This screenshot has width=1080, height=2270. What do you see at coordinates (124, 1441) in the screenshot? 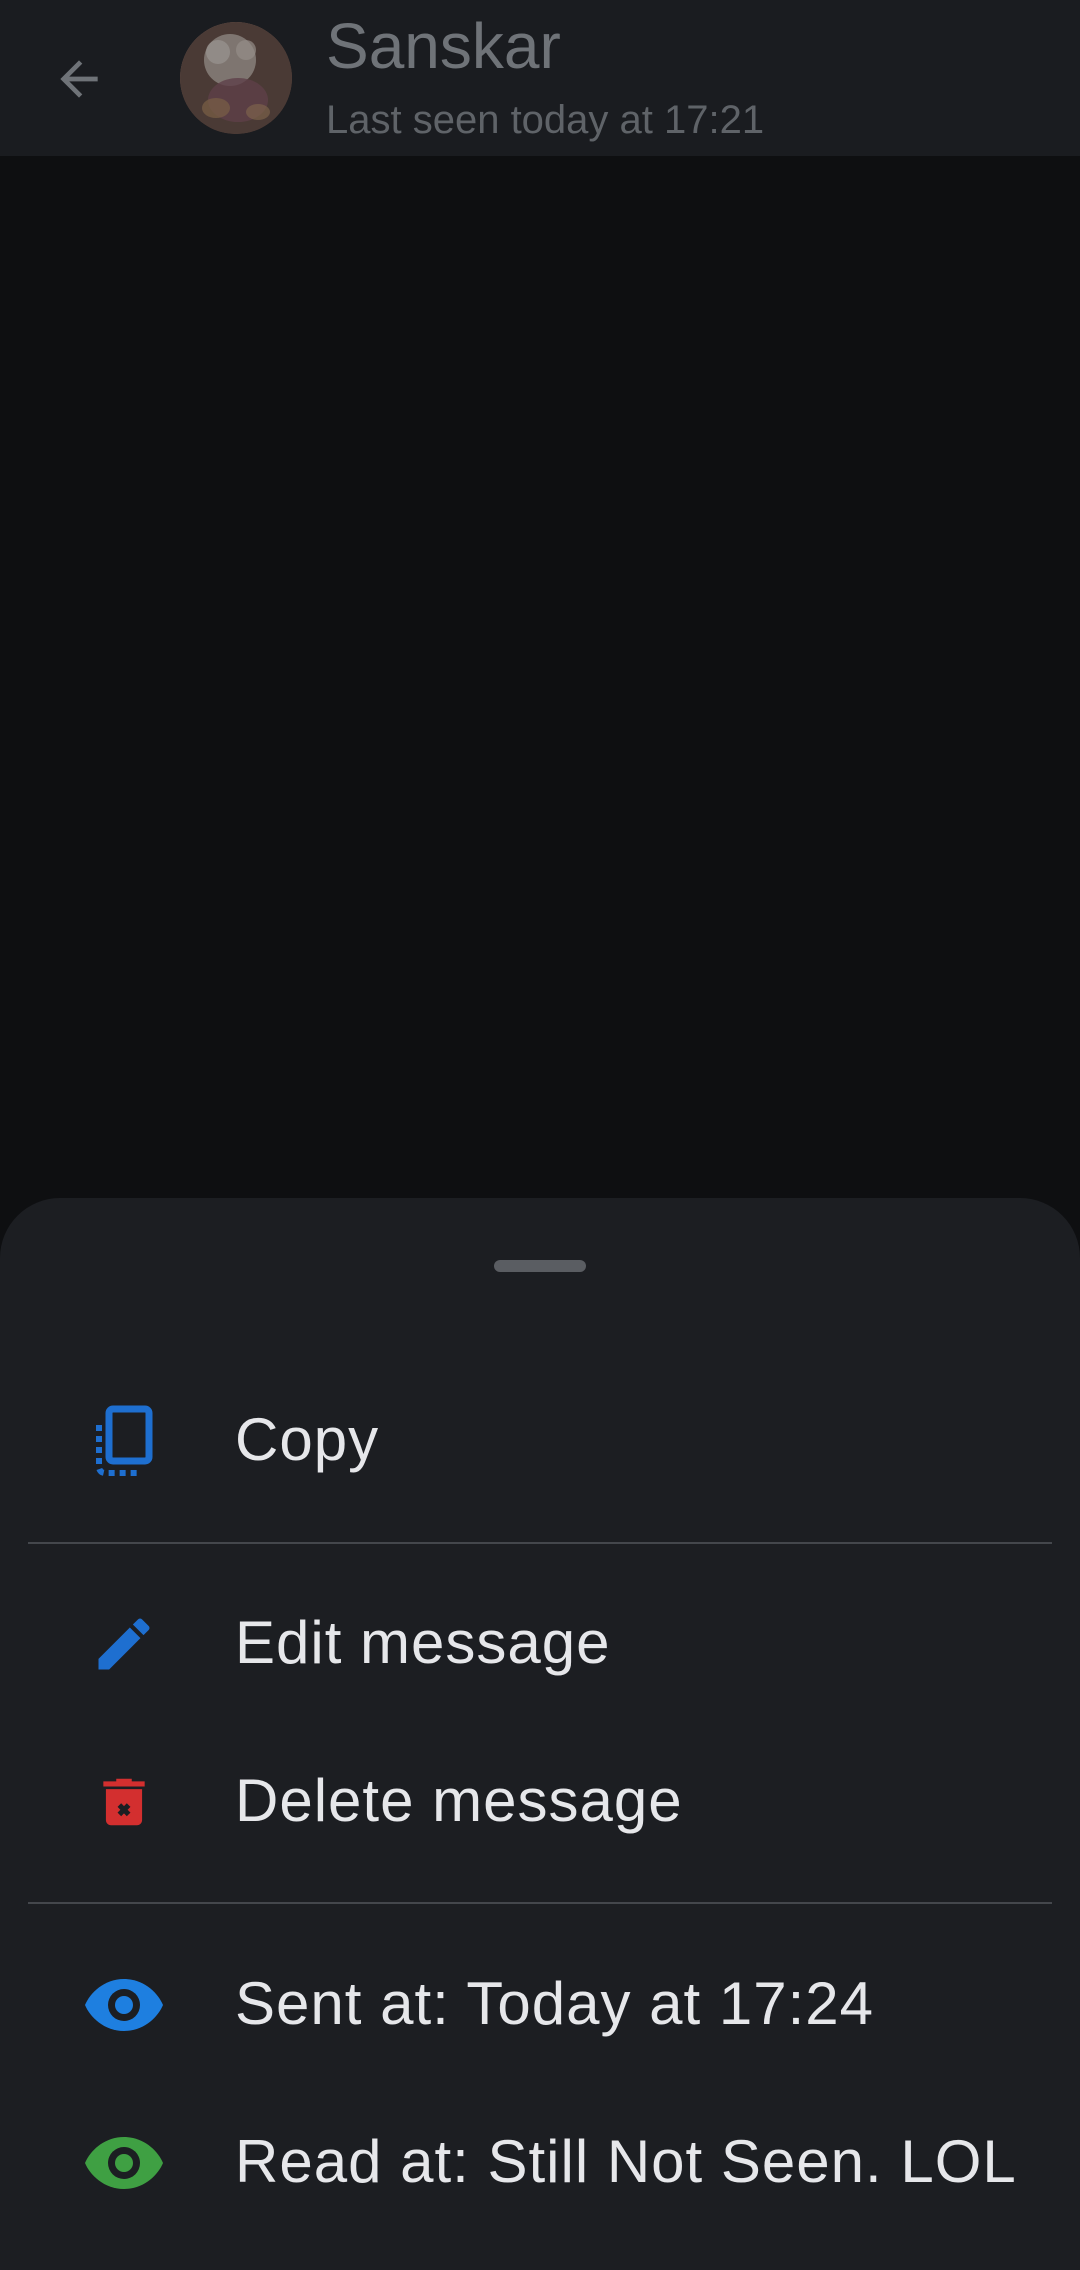
I see `copy-icon` at bounding box center [124, 1441].